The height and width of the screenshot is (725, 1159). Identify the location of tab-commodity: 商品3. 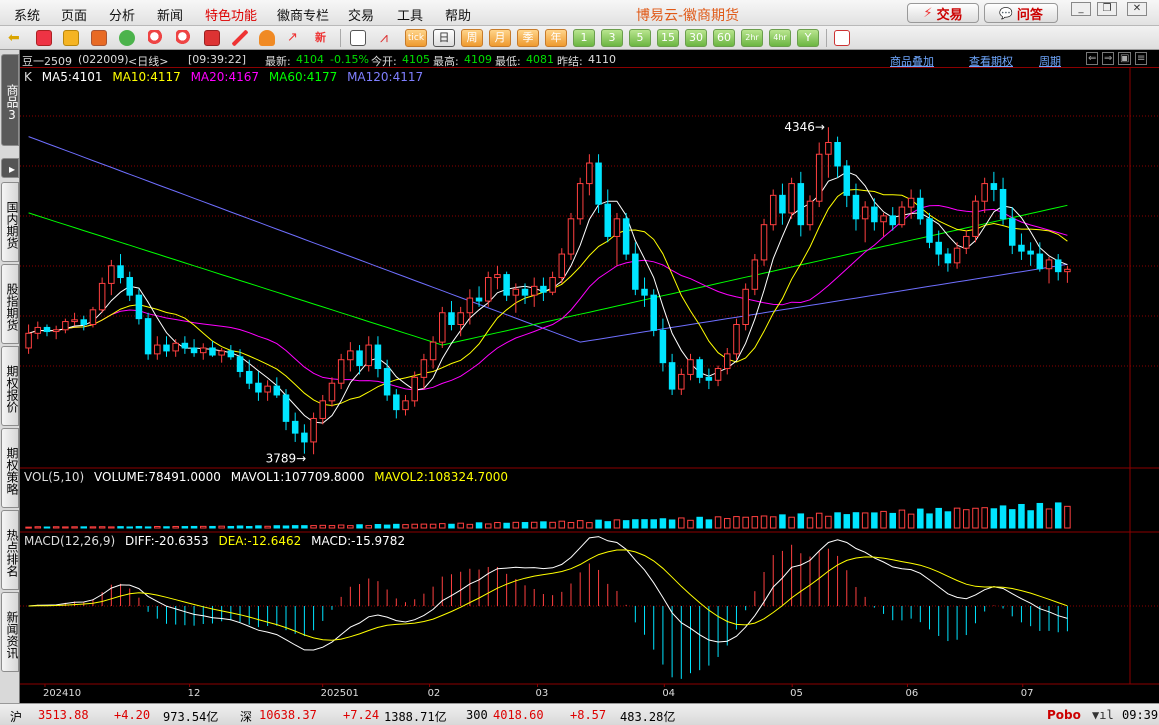
(10, 100).